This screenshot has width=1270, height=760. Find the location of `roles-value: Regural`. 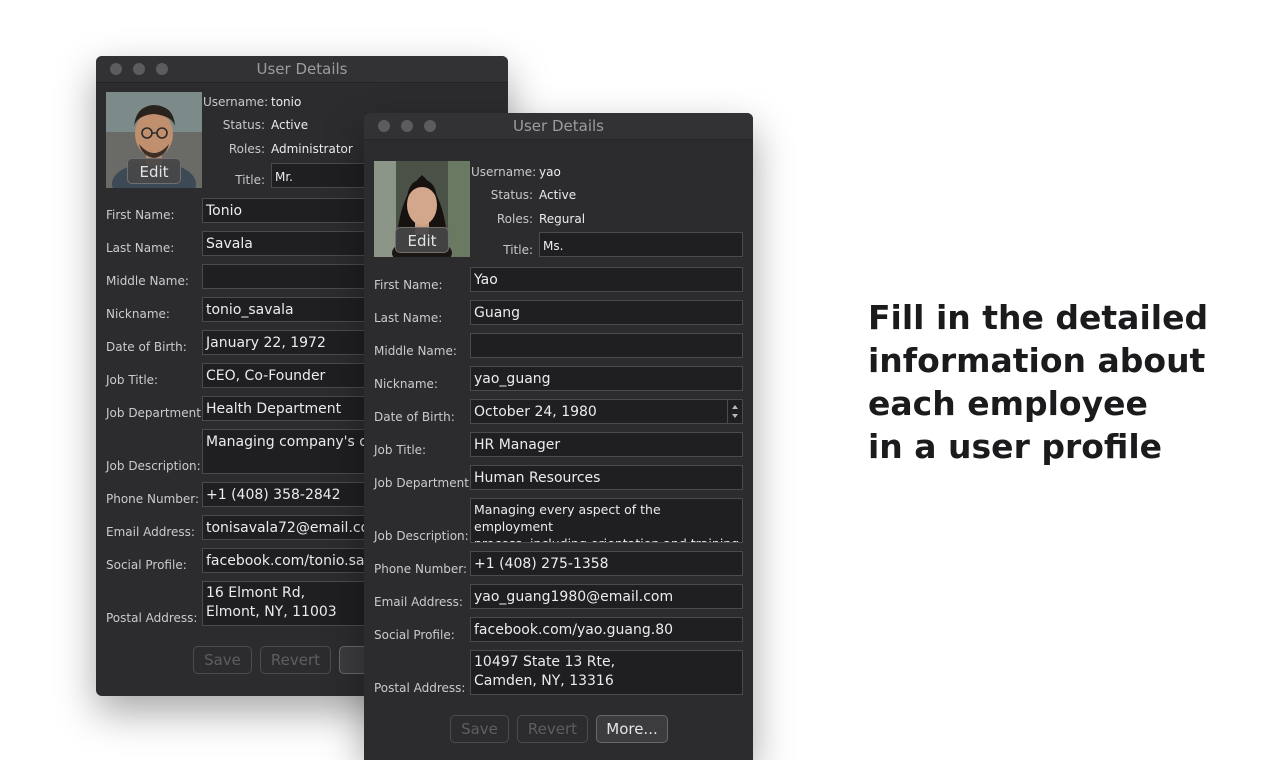

roles-value: Regural is located at coordinates (562, 219).